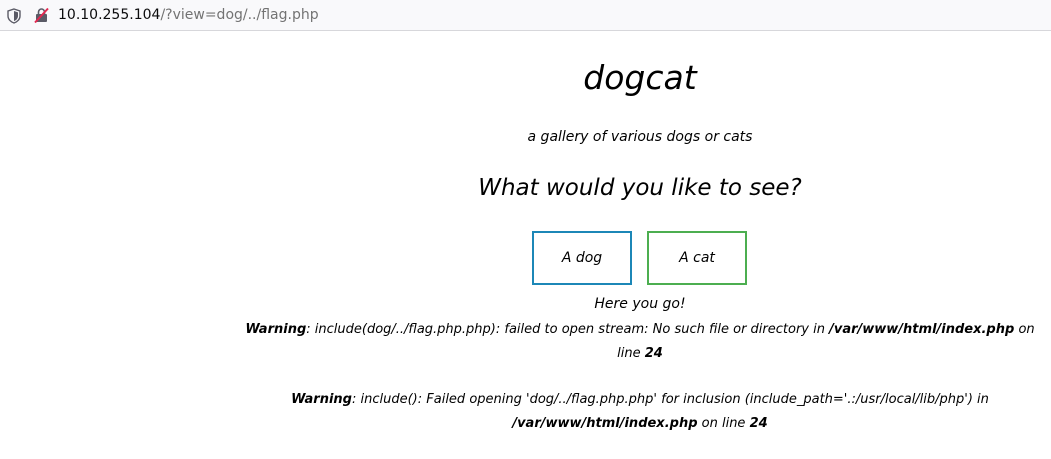 This screenshot has width=1051, height=459. I want to click on url-host: 10.10.255.104, so click(109, 15).